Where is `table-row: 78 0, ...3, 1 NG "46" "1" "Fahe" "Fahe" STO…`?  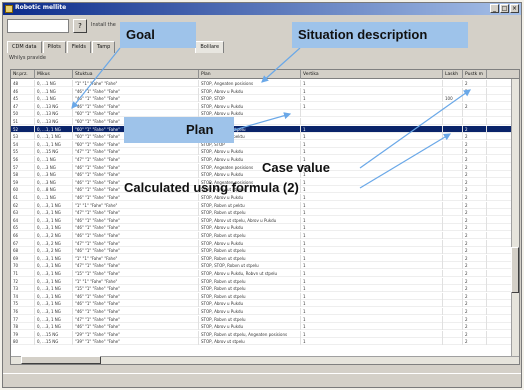
table-row: 78 0, ...3, 1 NG "46" "1" "Fahe" "Fahe" STO… is located at coordinates (265, 327).